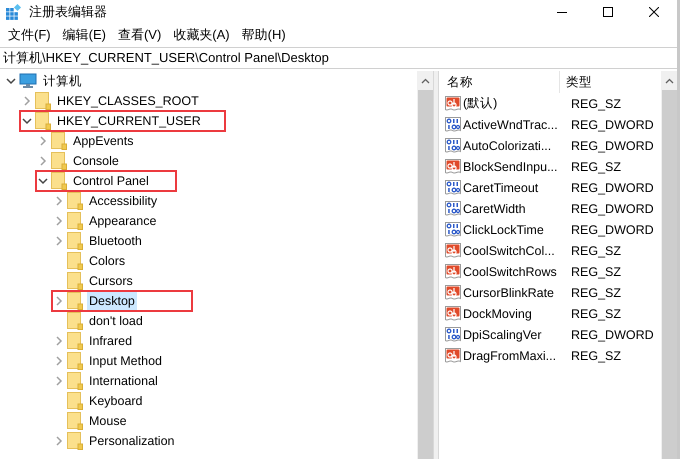  I want to click on computer-icon, so click(28, 81).